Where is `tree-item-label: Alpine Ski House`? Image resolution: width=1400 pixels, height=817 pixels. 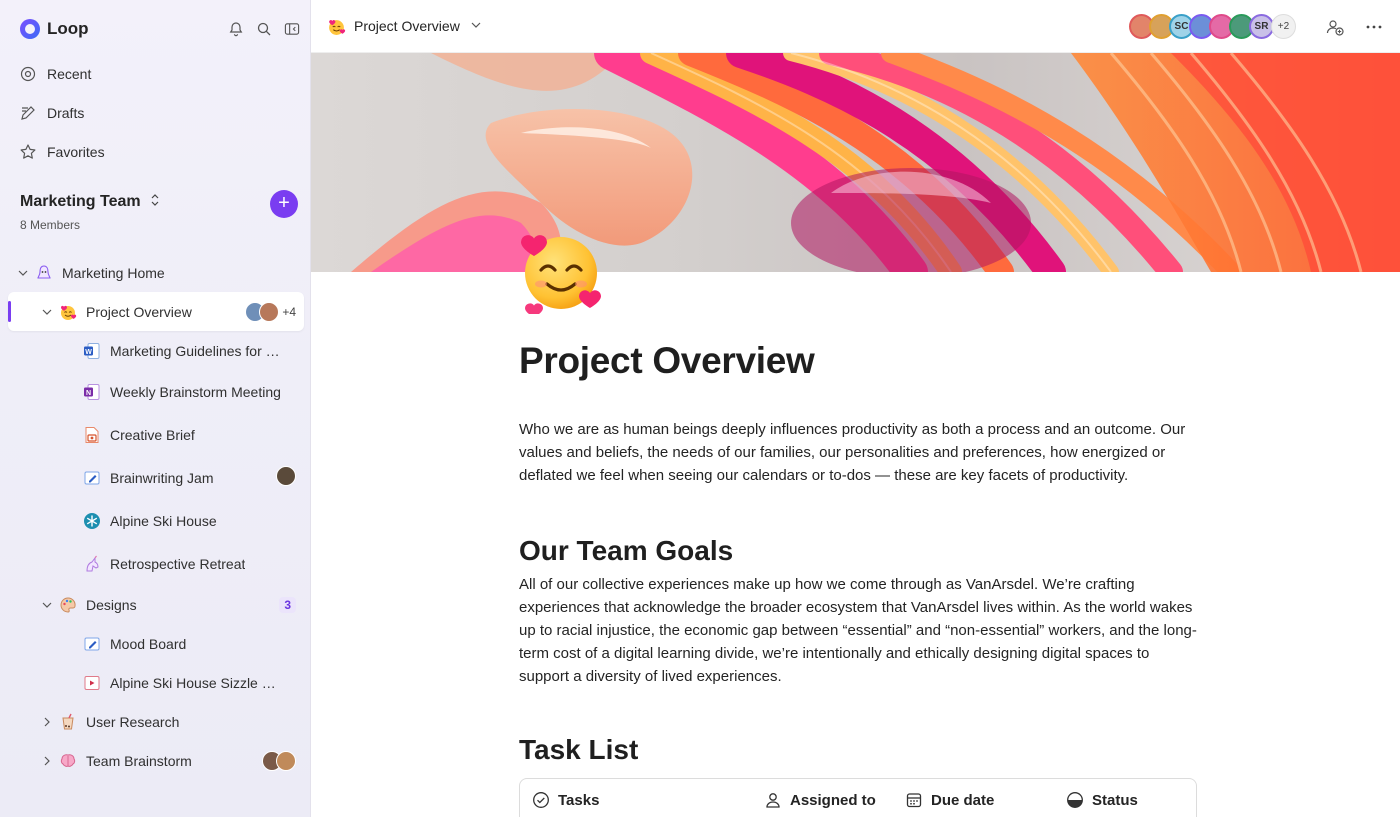
tree-item-label: Alpine Ski House is located at coordinates (163, 520).